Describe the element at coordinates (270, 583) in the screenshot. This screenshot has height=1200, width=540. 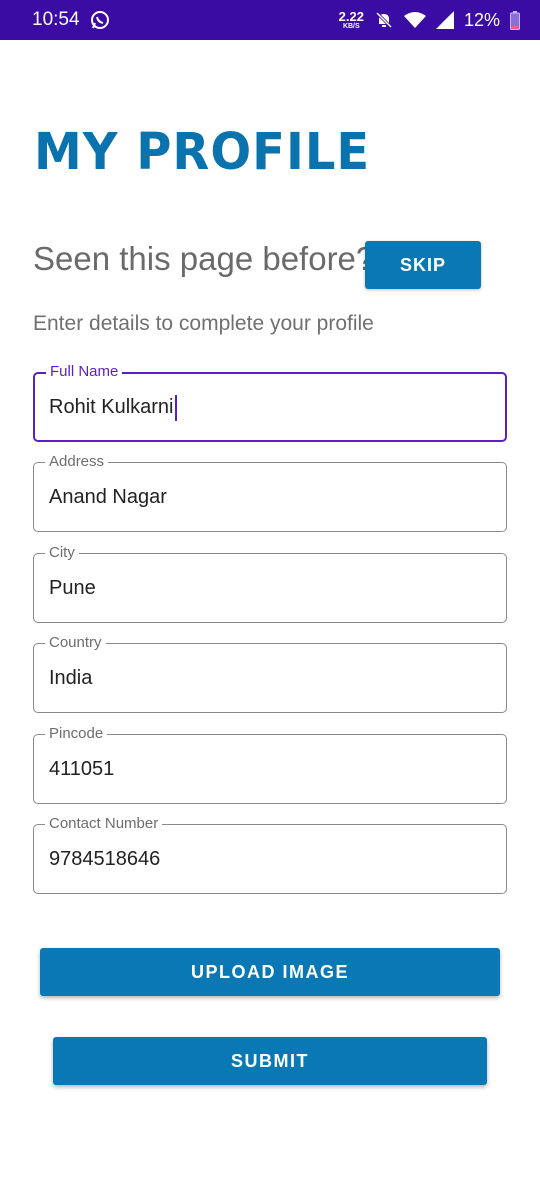
I see `city-field: City Pune` at that location.